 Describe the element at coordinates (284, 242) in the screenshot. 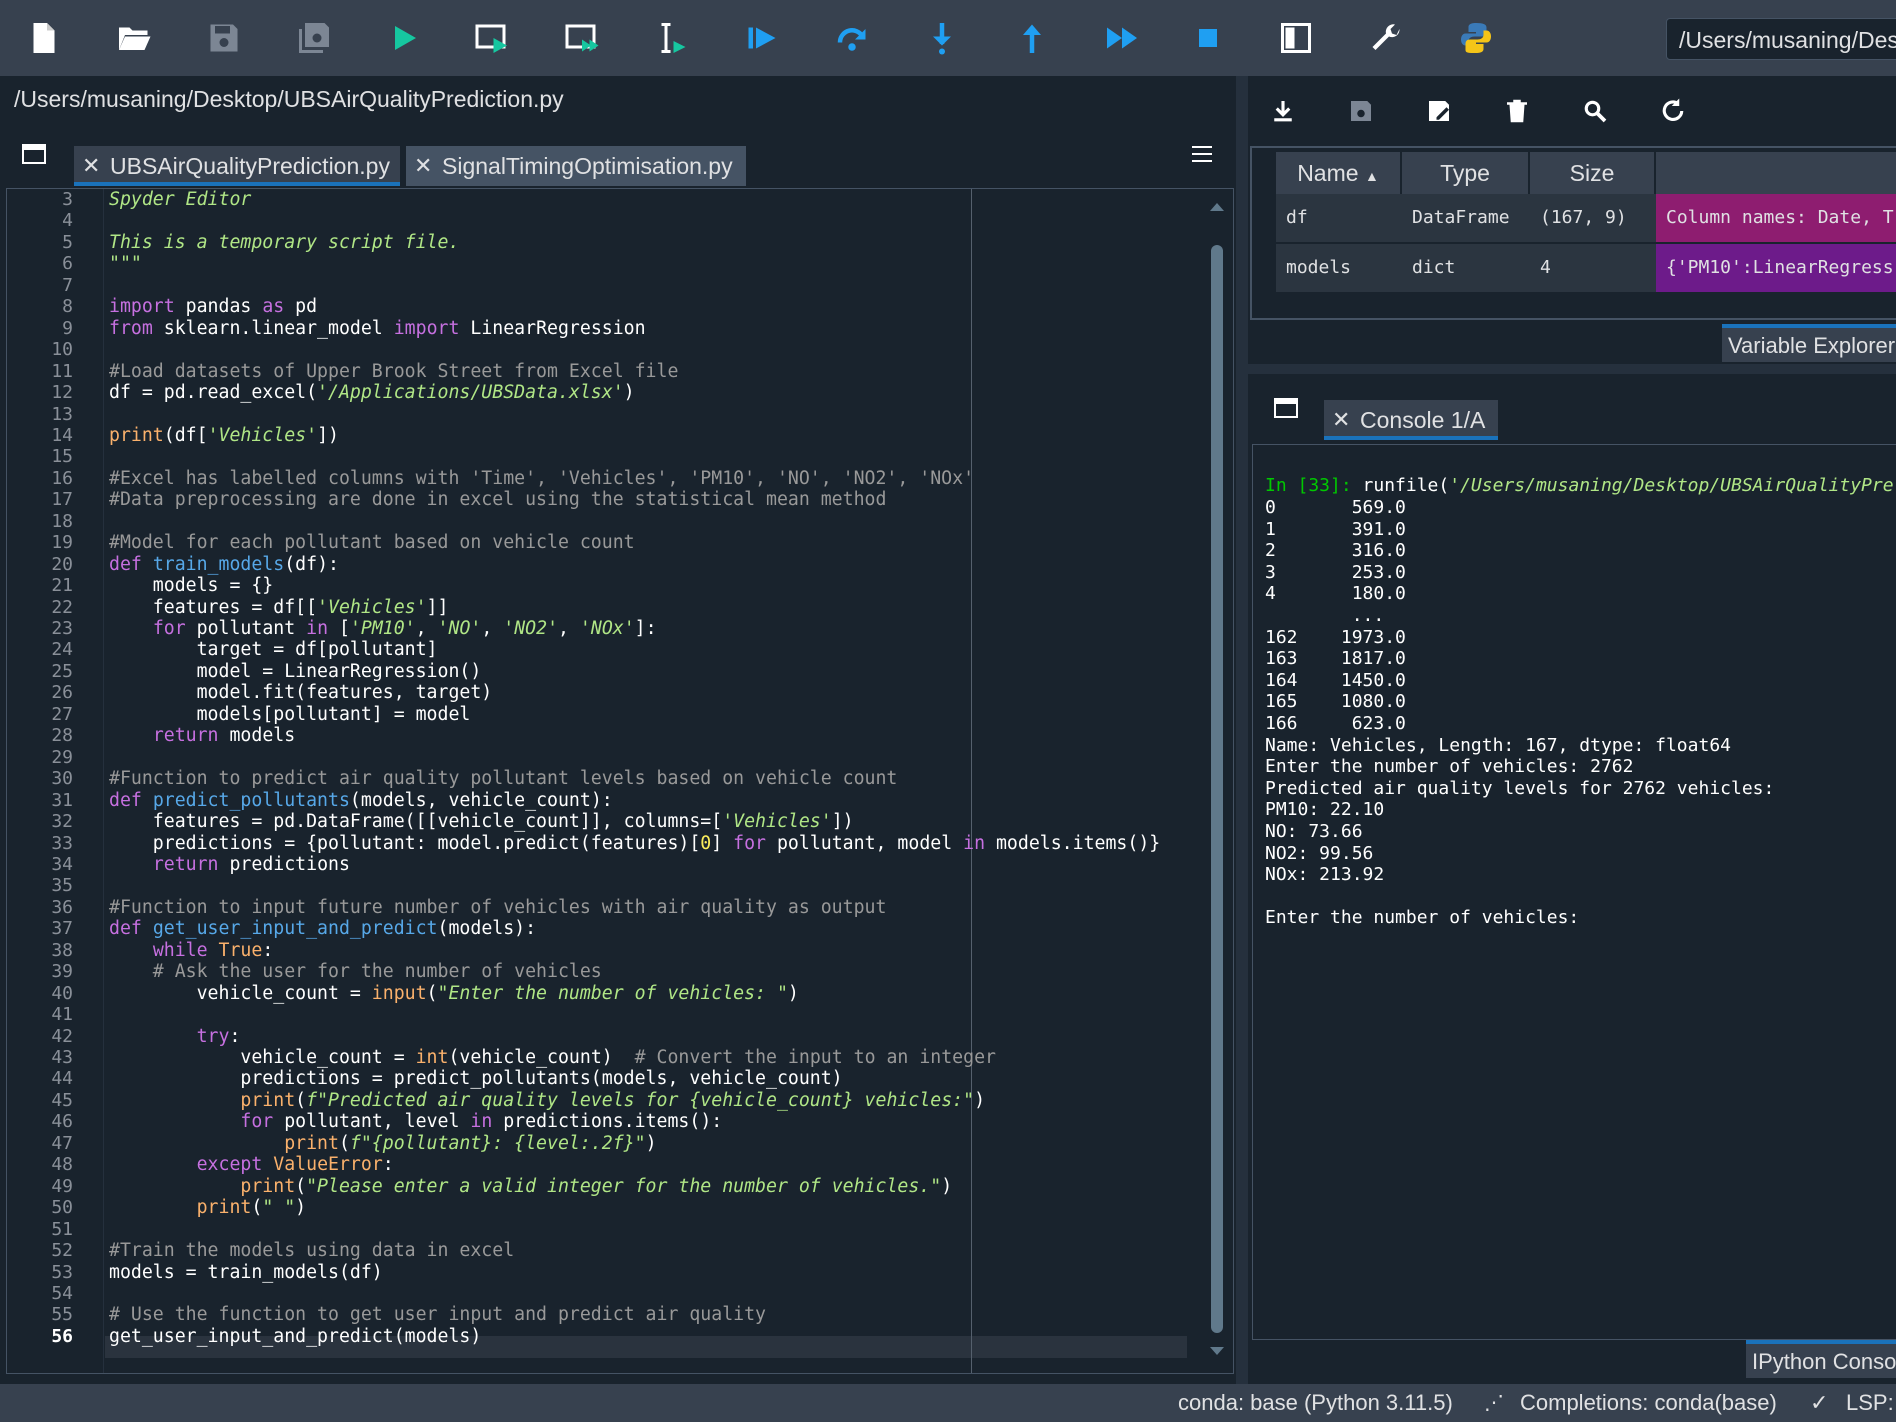

I see `code-line: This is a temporary script file.` at that location.